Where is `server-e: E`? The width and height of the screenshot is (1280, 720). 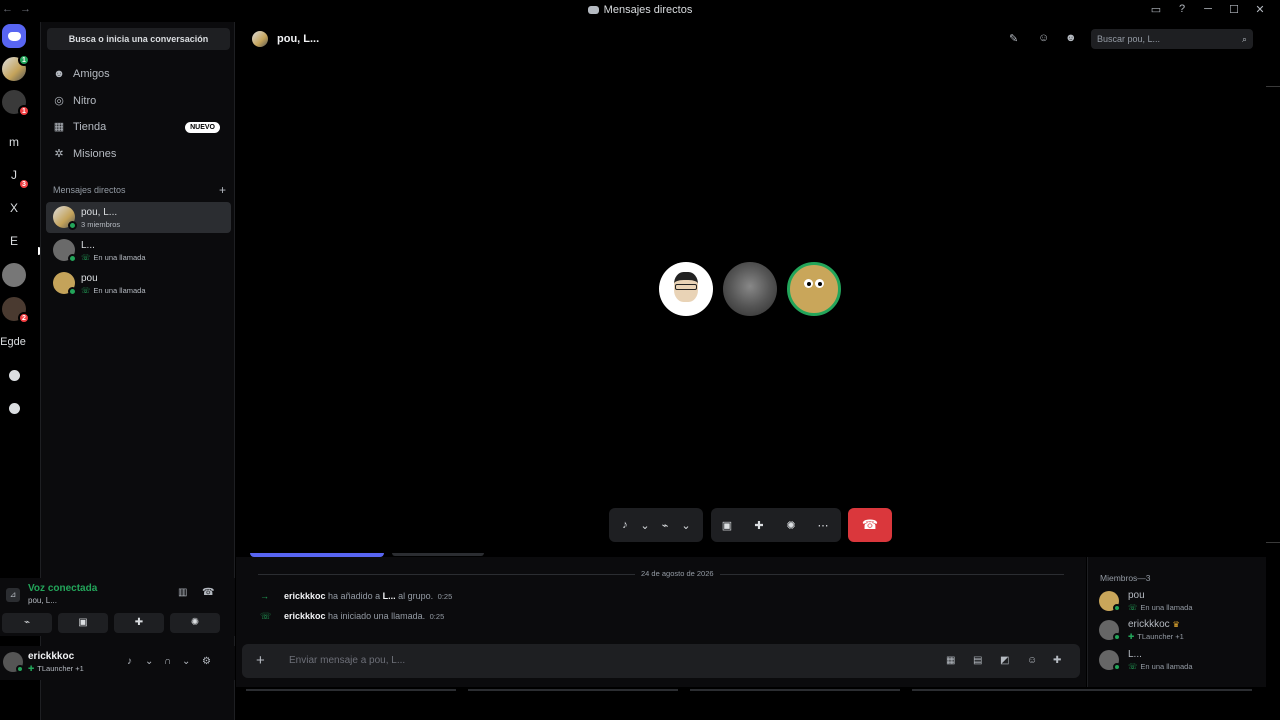
server-e: E is located at coordinates (14, 241).